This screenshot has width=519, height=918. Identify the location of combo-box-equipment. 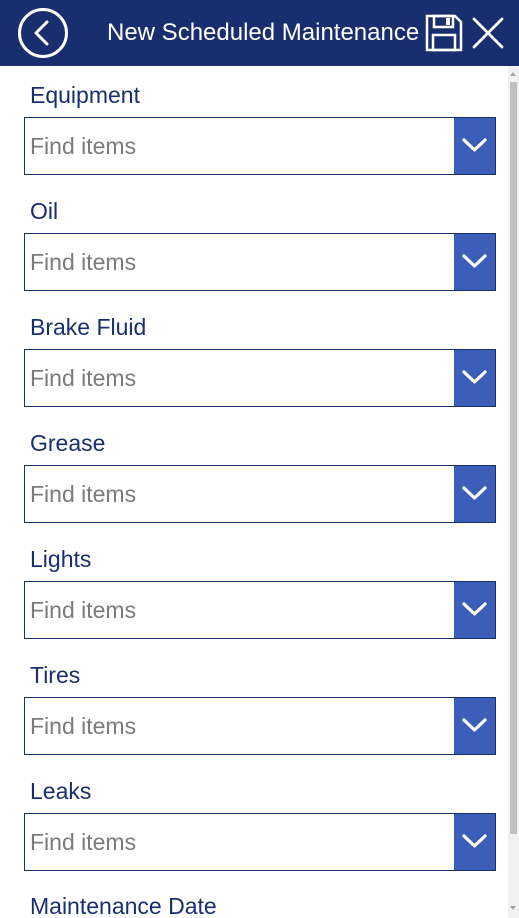
(260, 146).